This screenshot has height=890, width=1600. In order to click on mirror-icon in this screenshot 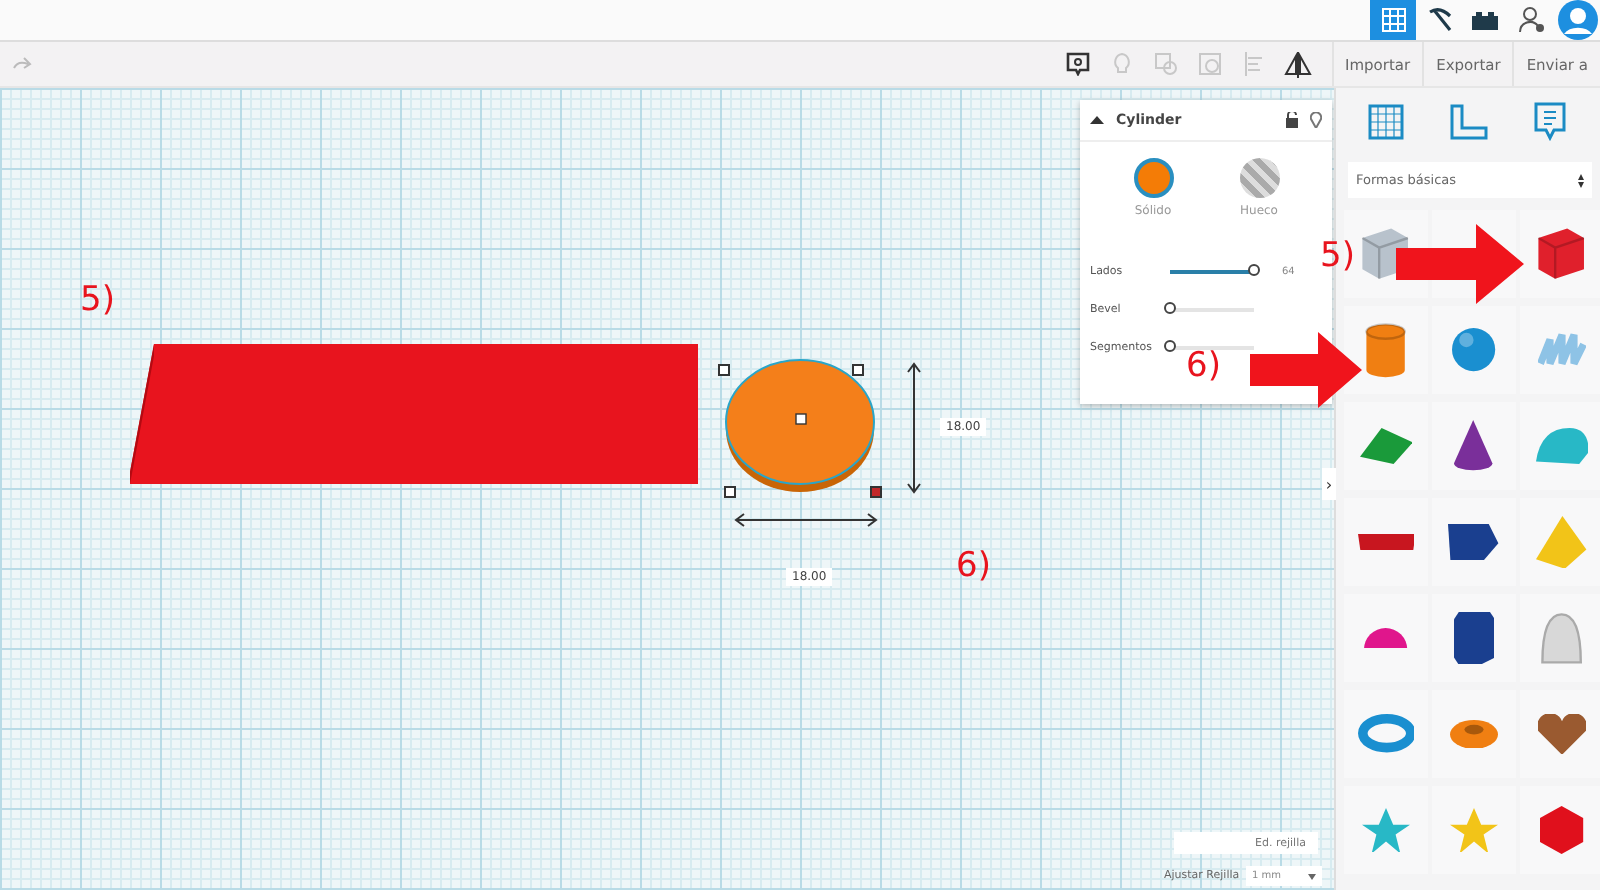, I will do `click(1297, 64)`.